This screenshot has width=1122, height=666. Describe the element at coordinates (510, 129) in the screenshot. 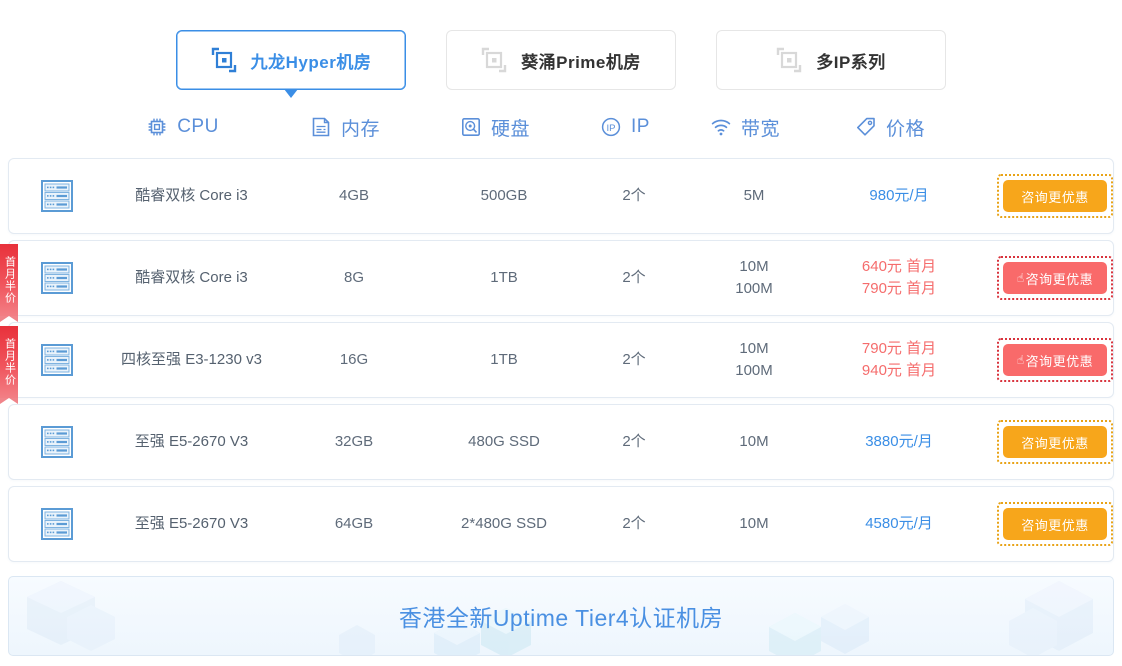

I see `column-header-label: 硬盘` at that location.